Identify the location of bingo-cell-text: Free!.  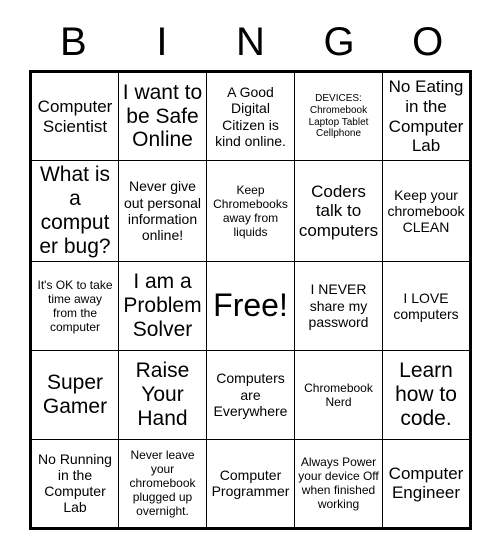
(250, 305).